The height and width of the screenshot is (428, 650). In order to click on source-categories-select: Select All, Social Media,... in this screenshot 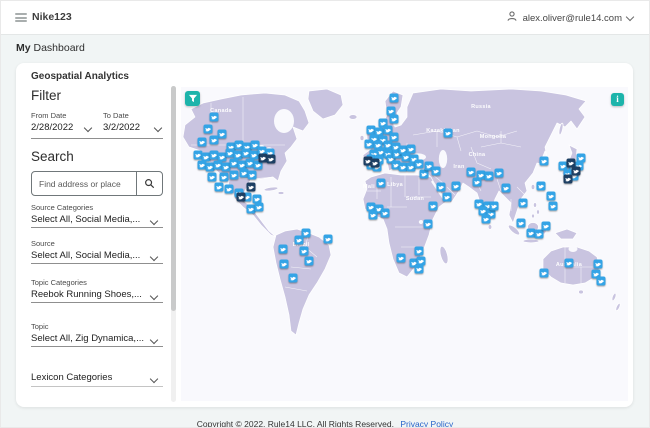, I will do `click(85, 219)`.